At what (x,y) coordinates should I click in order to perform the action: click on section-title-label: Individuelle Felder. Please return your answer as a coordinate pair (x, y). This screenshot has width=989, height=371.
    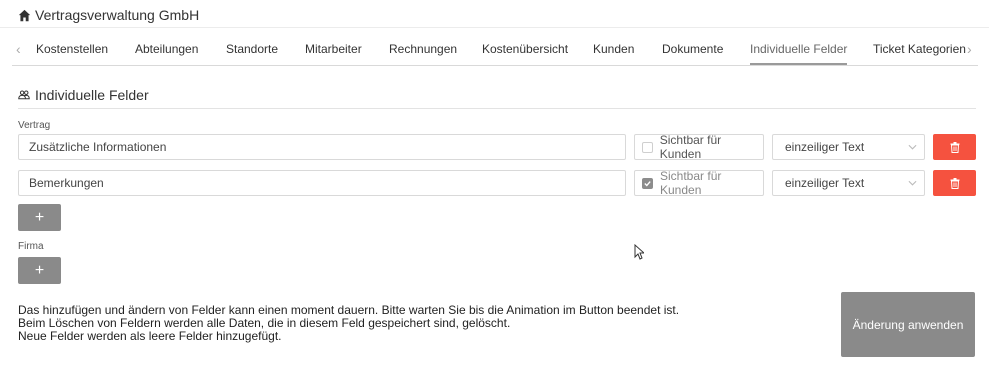
    Looking at the image, I should click on (92, 95).